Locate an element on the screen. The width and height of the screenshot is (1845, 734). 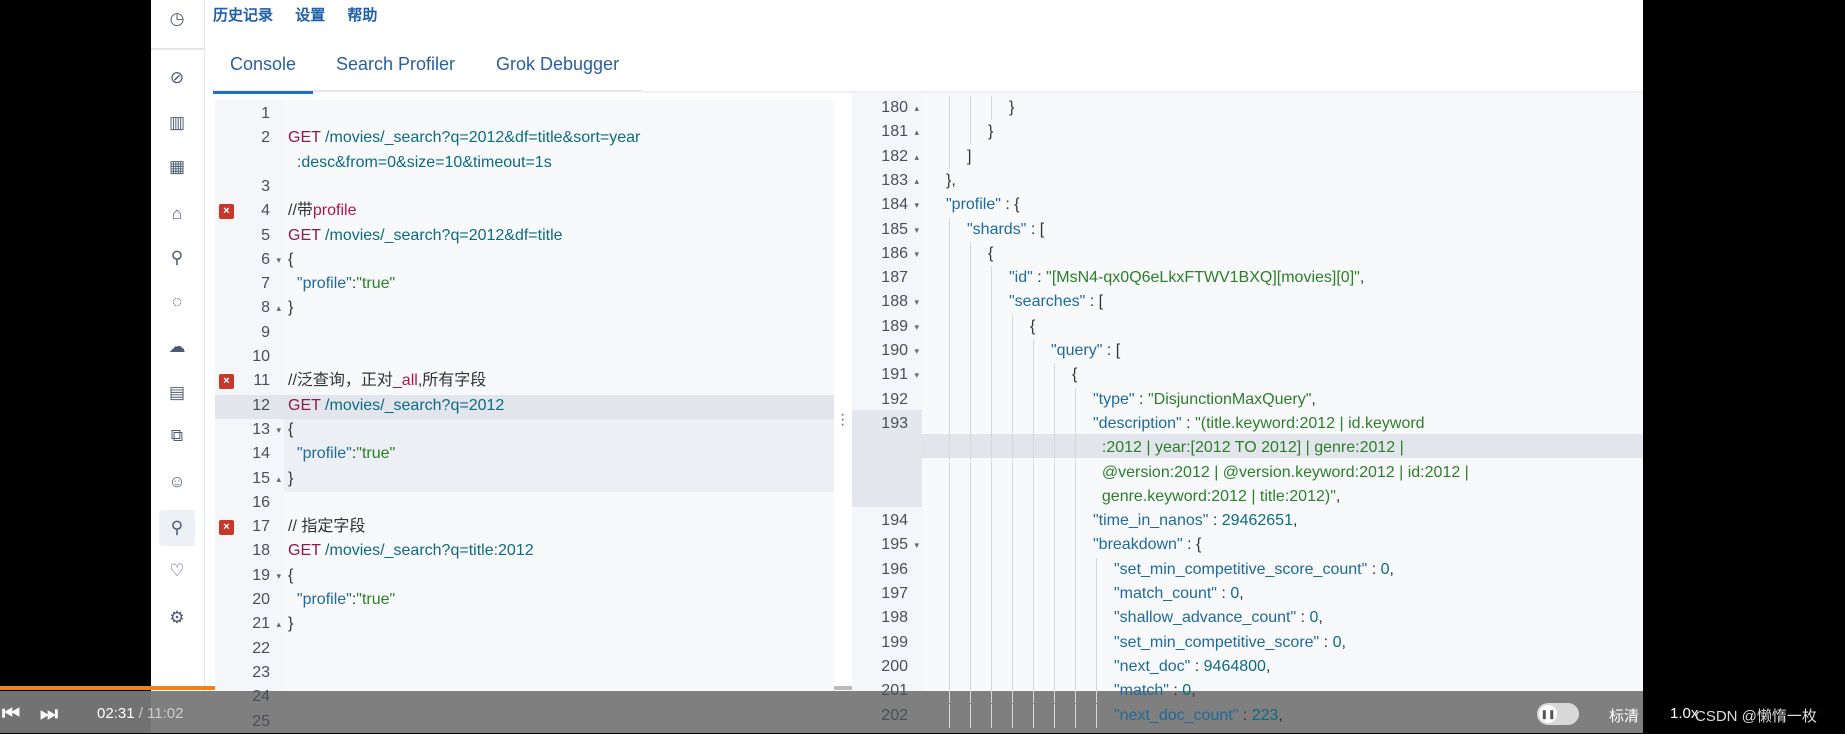
code-line: { is located at coordinates (290, 430).